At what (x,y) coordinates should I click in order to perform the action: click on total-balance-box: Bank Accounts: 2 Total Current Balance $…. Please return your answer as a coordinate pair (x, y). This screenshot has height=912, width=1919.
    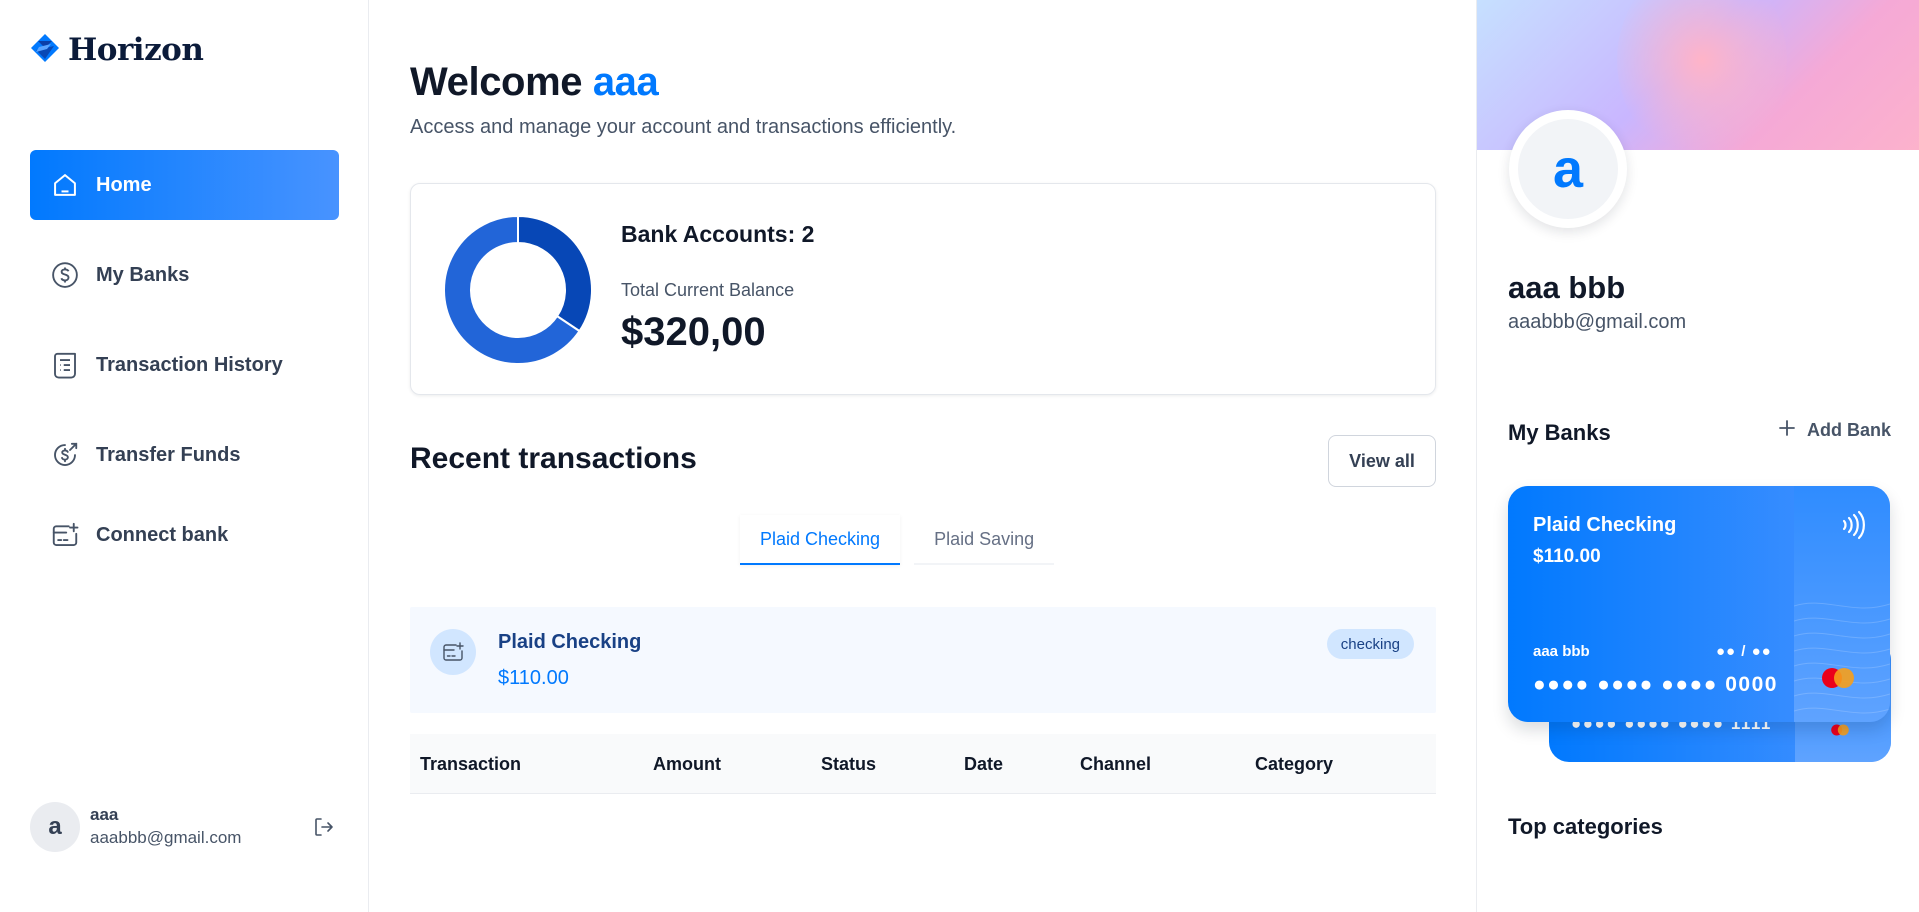
    Looking at the image, I should click on (923, 289).